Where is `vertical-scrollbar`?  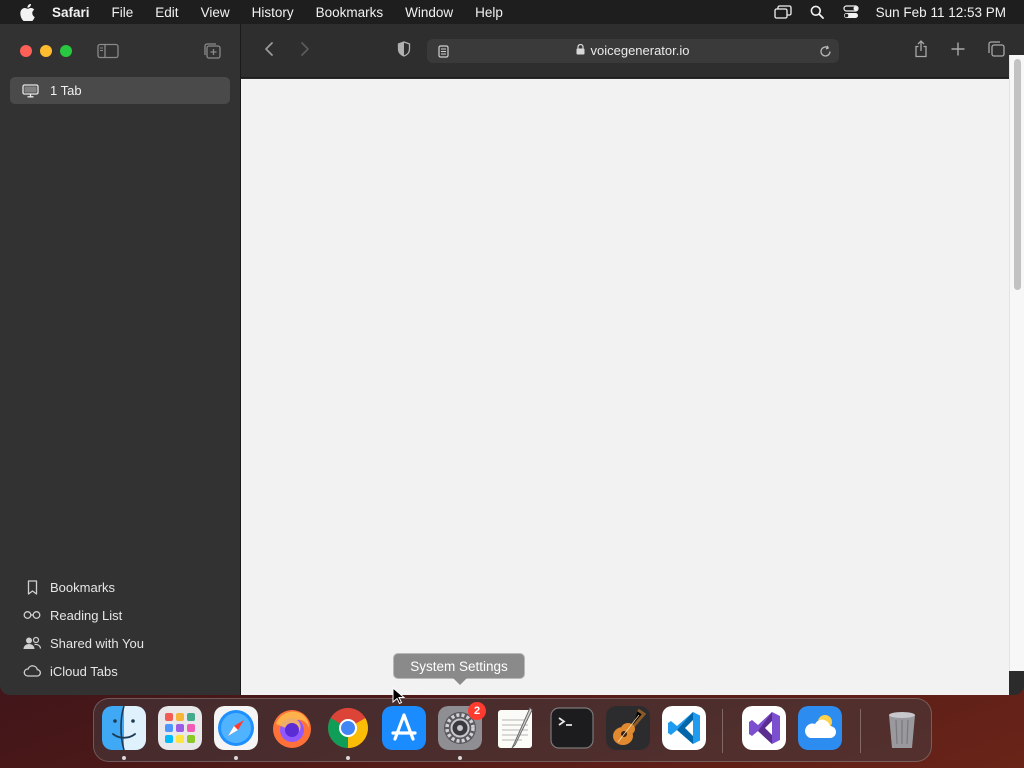 vertical-scrollbar is located at coordinates (1016, 363).